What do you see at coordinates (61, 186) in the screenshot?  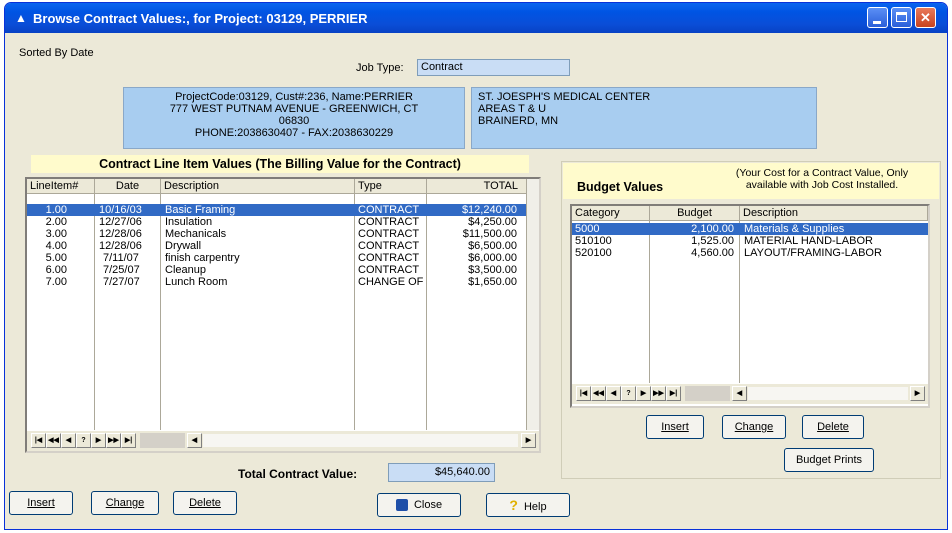 I see `col-lineitem-header: LineItem#` at bounding box center [61, 186].